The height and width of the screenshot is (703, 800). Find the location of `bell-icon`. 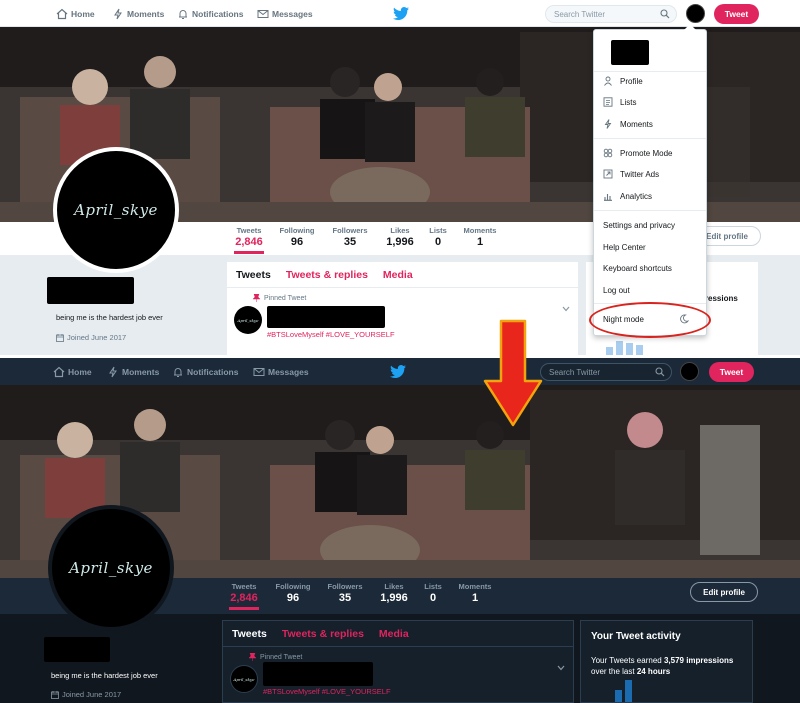

bell-icon is located at coordinates (178, 372).